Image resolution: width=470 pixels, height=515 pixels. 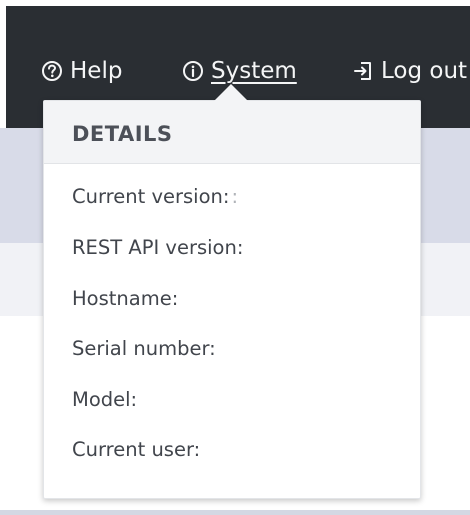 I want to click on detail-label: Hostname:, so click(x=125, y=298).